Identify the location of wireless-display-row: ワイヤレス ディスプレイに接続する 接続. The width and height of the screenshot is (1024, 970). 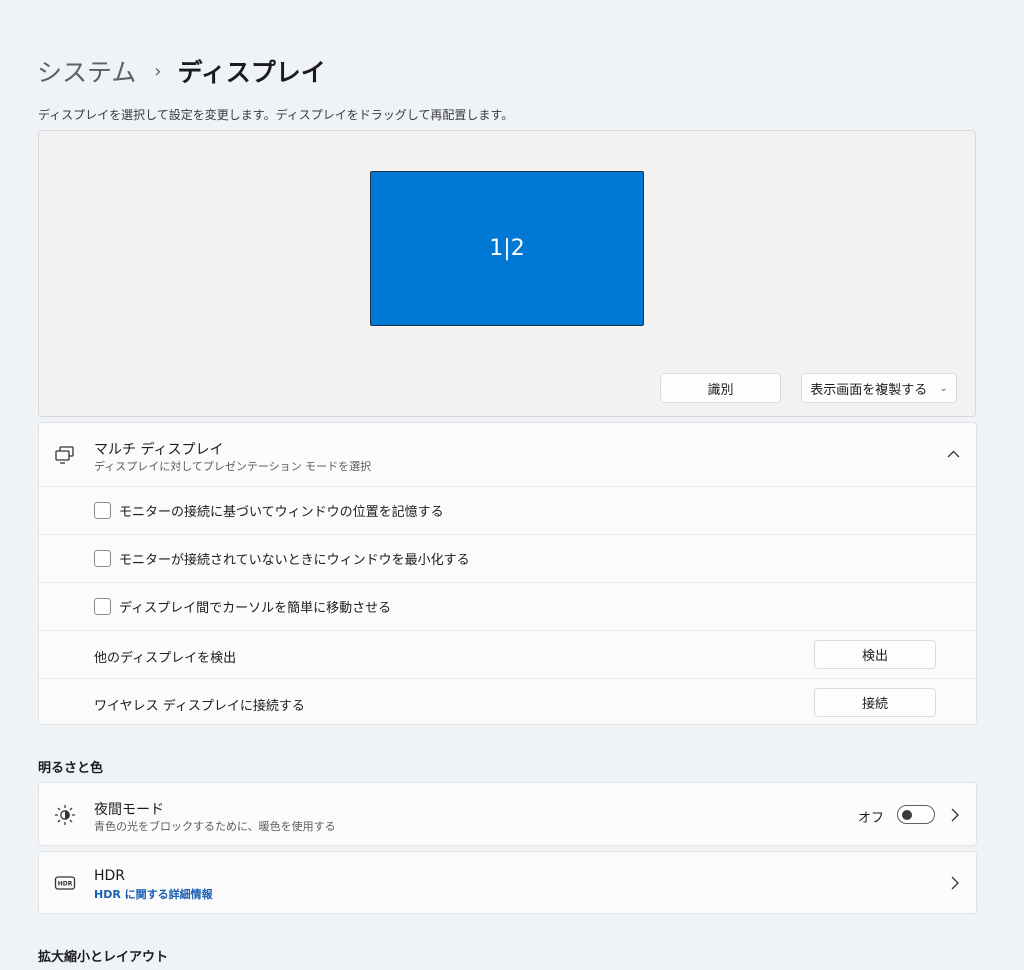
(507, 702).